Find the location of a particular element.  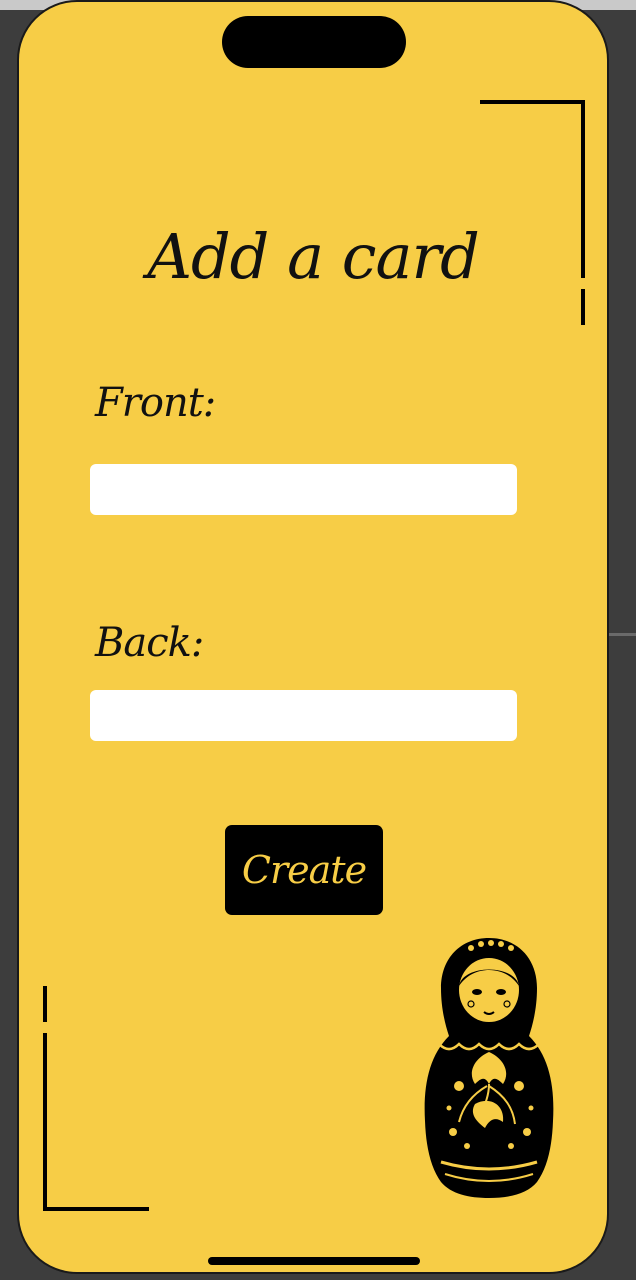

corner-bracket-bottom-vertical is located at coordinates (45, 1122).